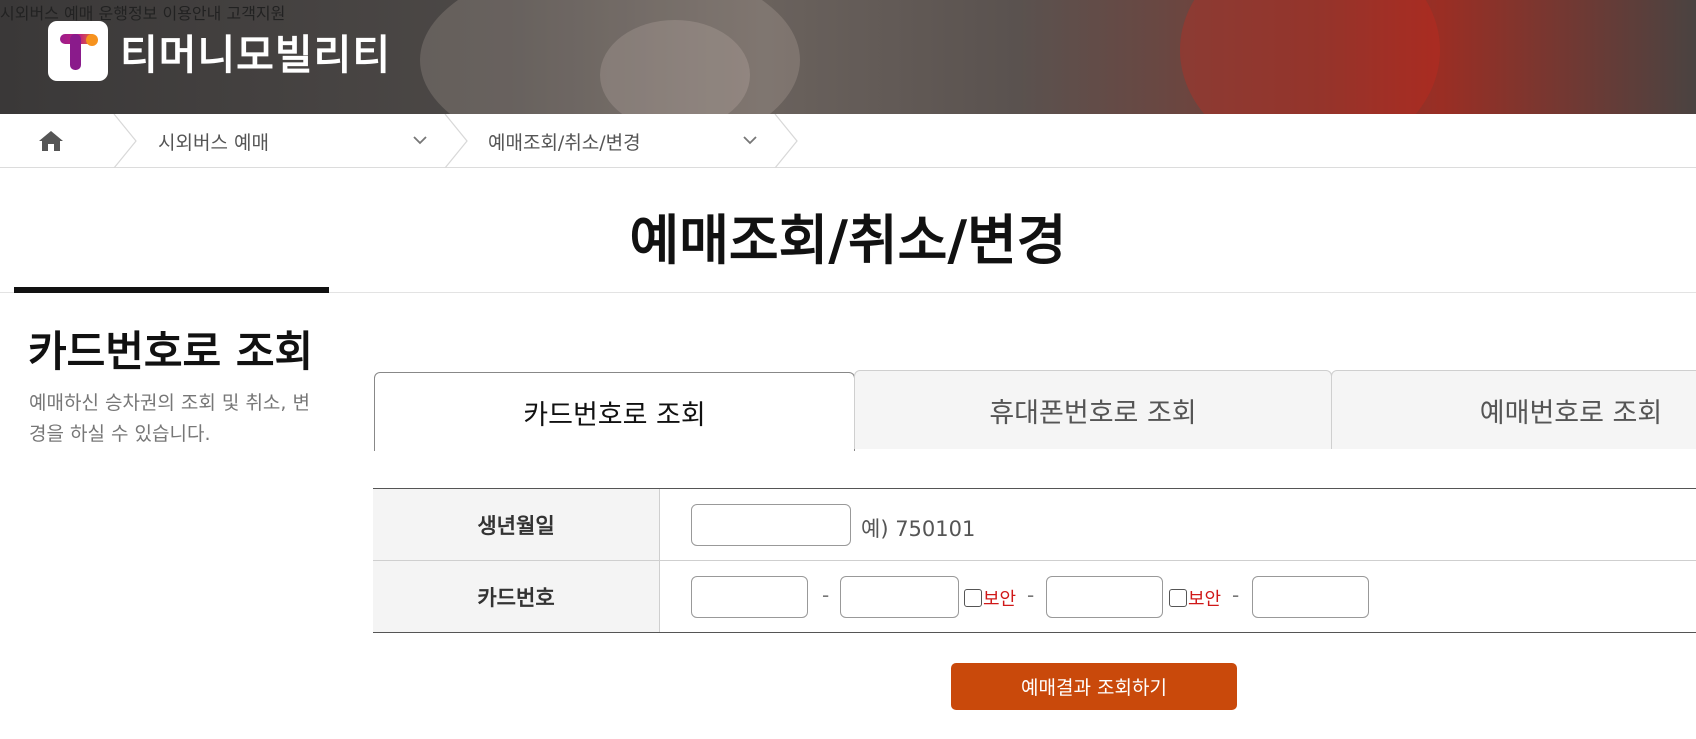 This screenshot has height=739, width=1696. What do you see at coordinates (169, 418) in the screenshot?
I see `section-description: 예매하신 승차권의 조회 및 취소, 변경을 하실 수 있습니다.` at bounding box center [169, 418].